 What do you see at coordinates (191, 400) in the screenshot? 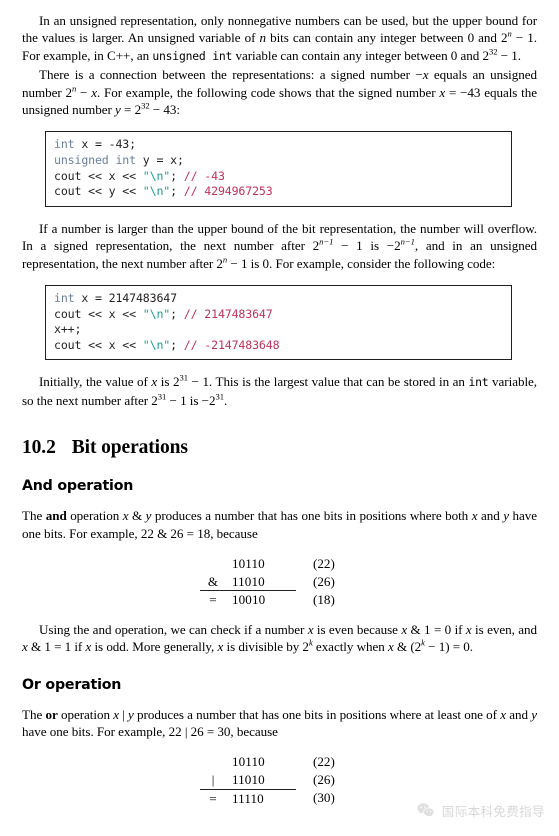
I see `p4-seg5: − 1 is −2` at bounding box center [191, 400].